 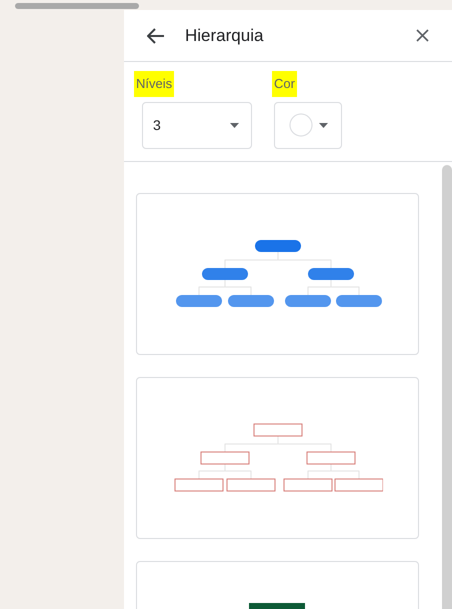 What do you see at coordinates (224, 35) in the screenshot?
I see `panel-title: Hierarquia` at bounding box center [224, 35].